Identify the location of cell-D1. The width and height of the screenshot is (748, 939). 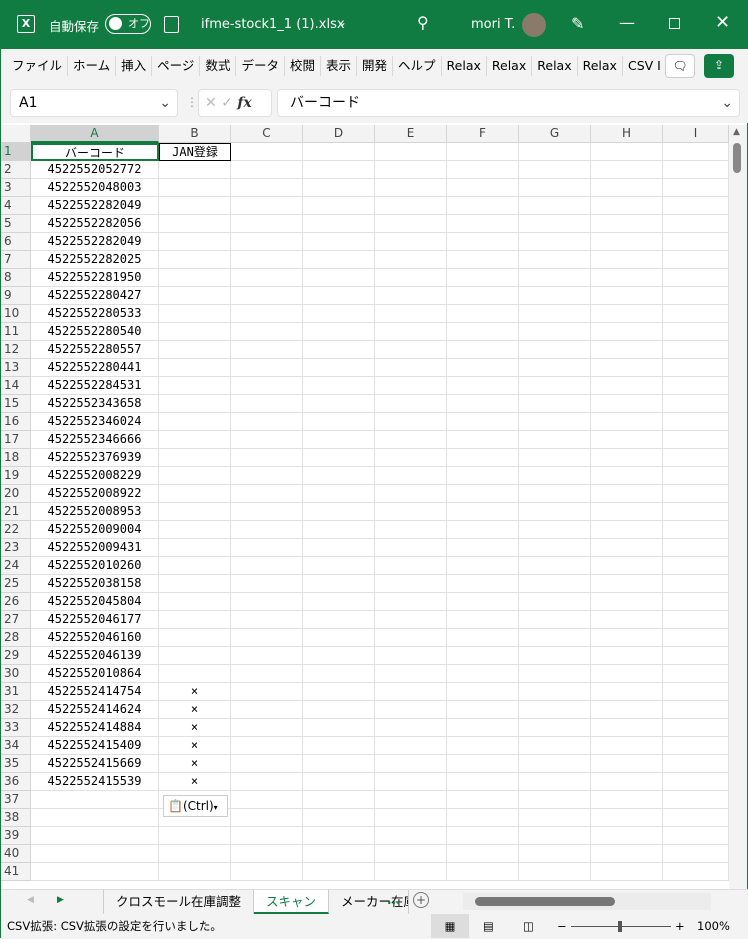
(339, 152).